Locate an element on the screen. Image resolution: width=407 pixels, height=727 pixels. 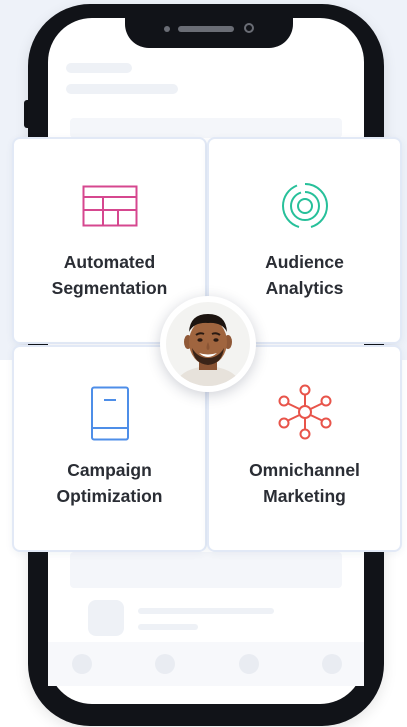
person-avatar is located at coordinates (208, 344).